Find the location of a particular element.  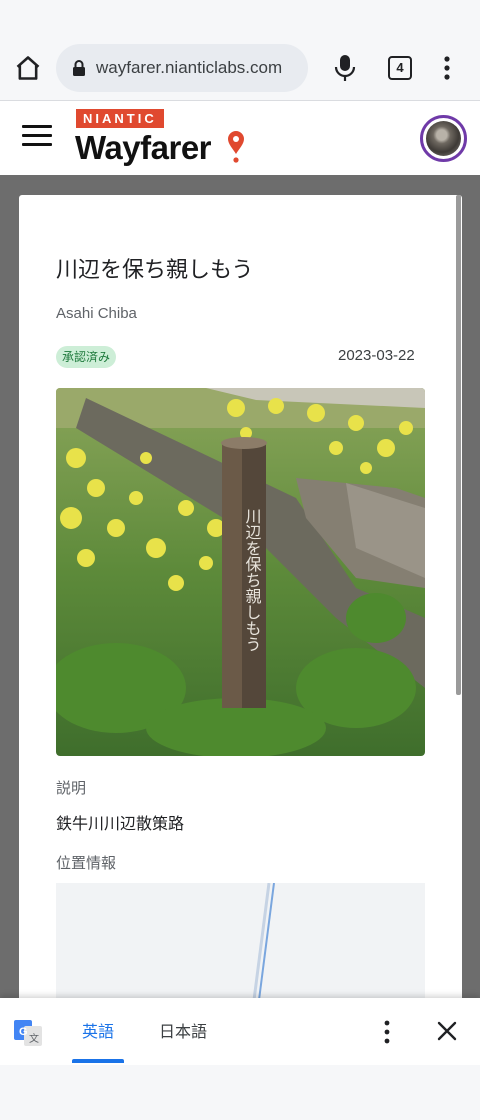

description-text: 鉄牛川川辺散策路 is located at coordinates (120, 823).